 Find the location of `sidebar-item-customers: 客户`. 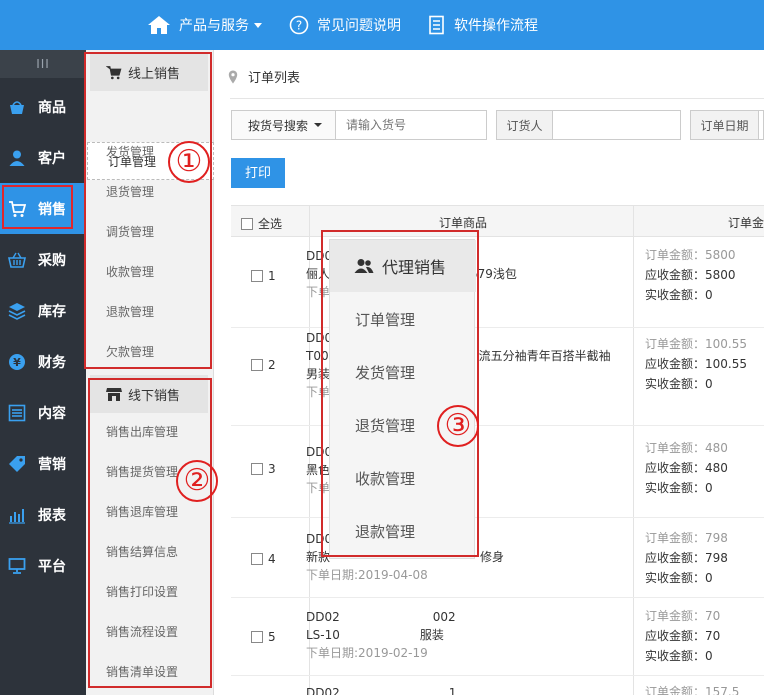

sidebar-item-customers: 客户 is located at coordinates (43, 157).